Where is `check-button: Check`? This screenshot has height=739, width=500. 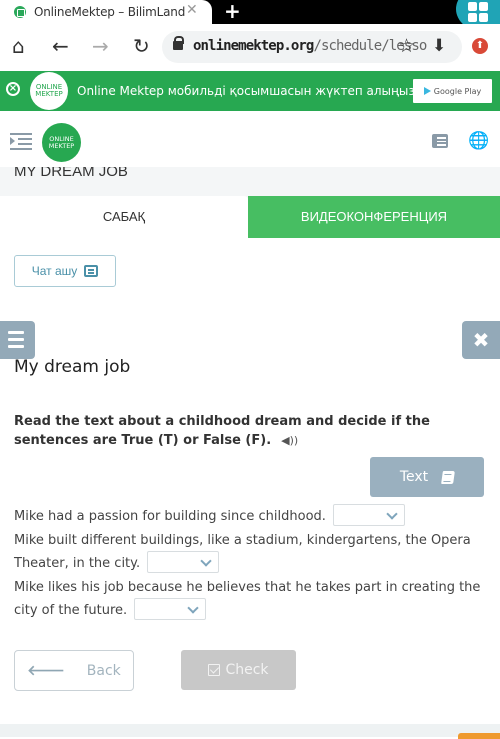
check-button: Check is located at coordinates (238, 670).